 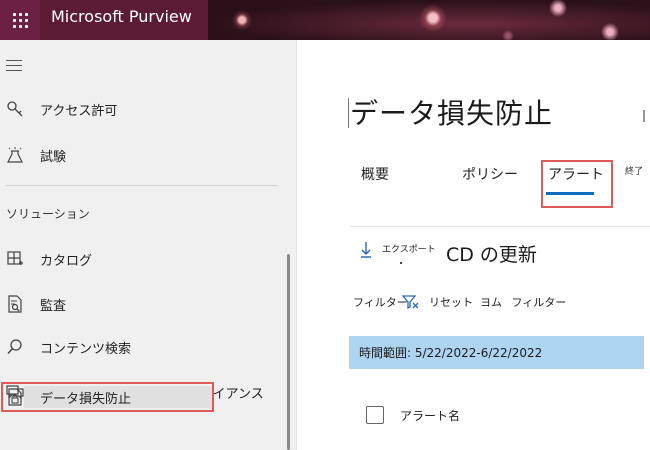 What do you see at coordinates (14, 67) in the screenshot?
I see `hamburger-menu-icon` at bounding box center [14, 67].